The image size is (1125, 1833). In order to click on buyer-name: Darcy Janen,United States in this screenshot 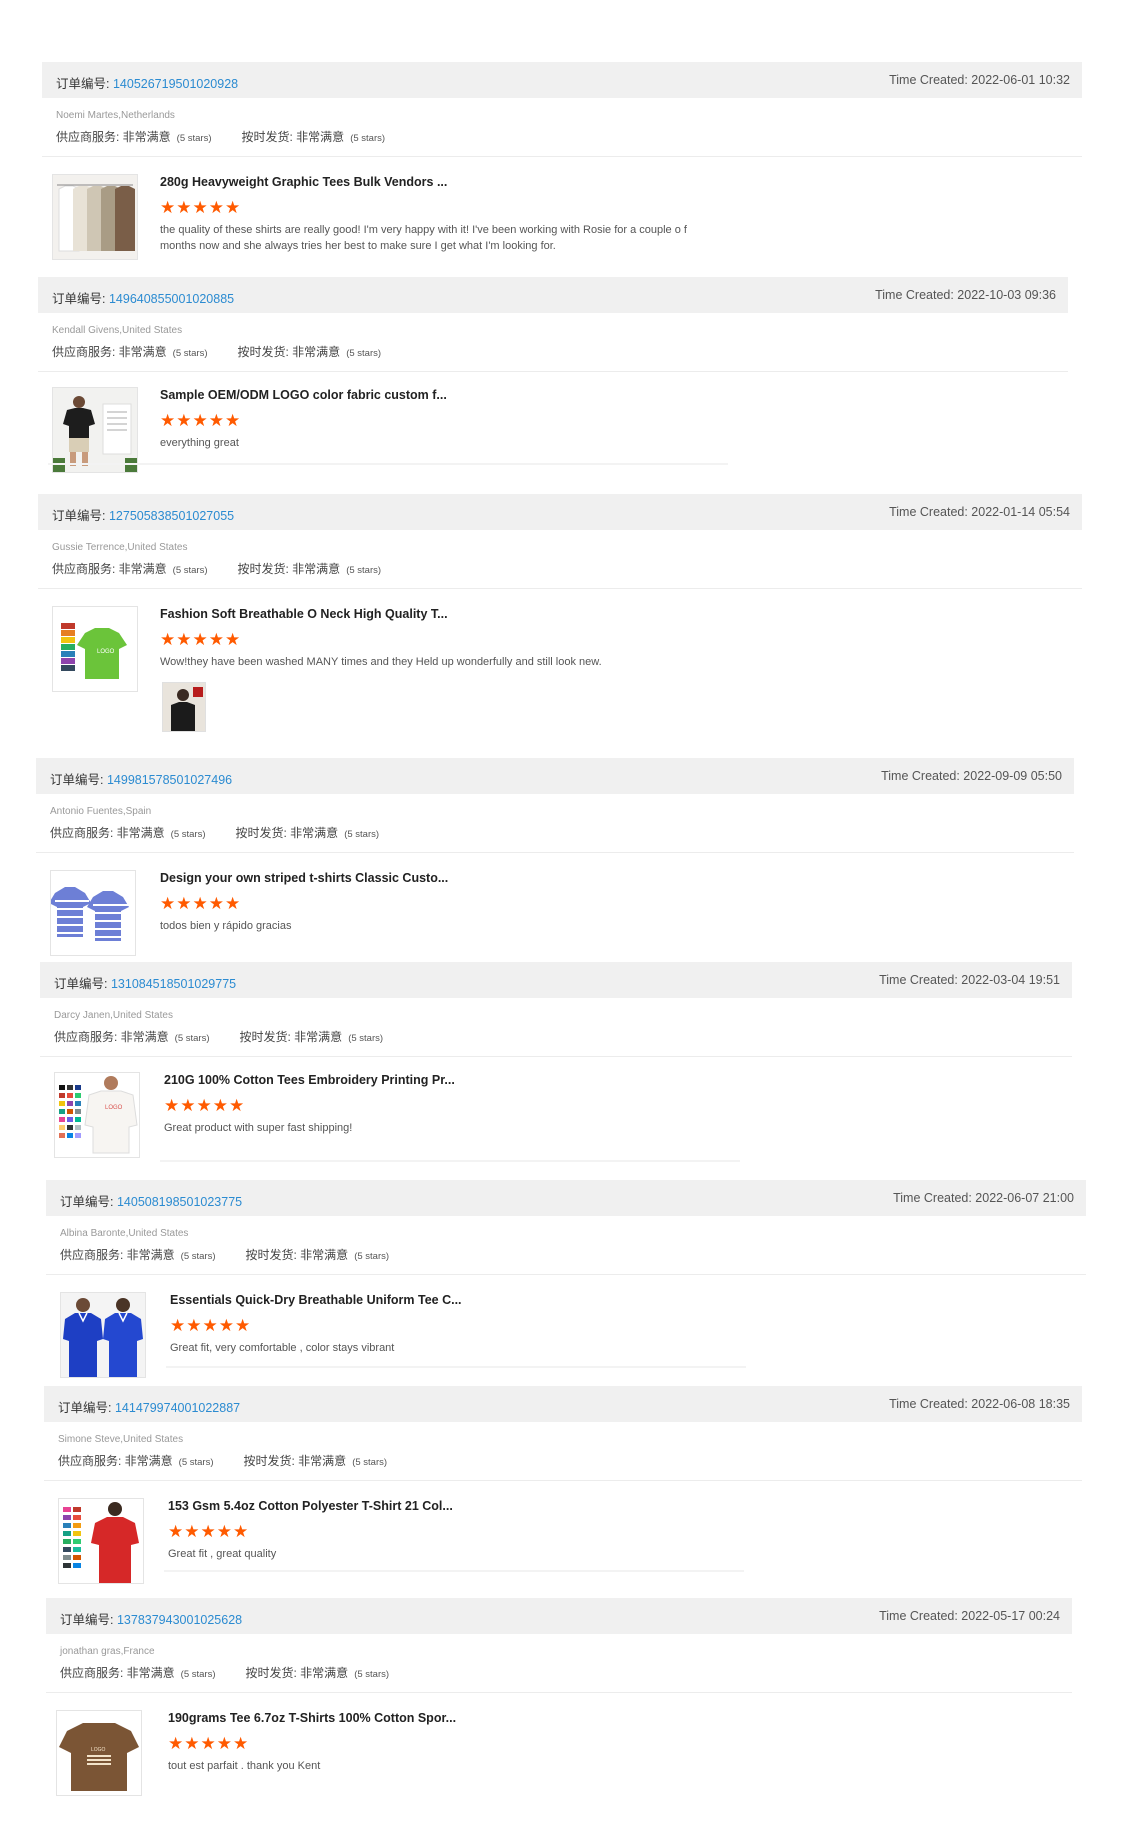, I will do `click(113, 1015)`.